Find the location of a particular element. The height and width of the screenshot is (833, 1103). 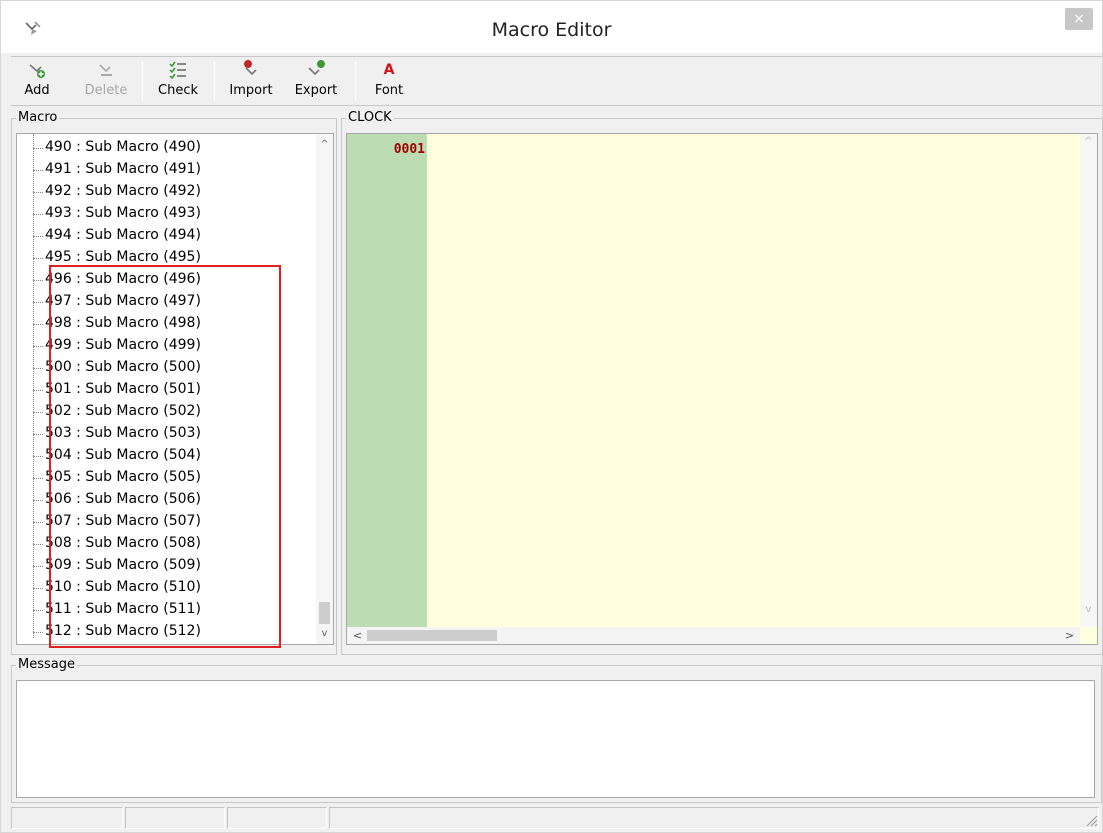

add-icon is located at coordinates (37, 71).